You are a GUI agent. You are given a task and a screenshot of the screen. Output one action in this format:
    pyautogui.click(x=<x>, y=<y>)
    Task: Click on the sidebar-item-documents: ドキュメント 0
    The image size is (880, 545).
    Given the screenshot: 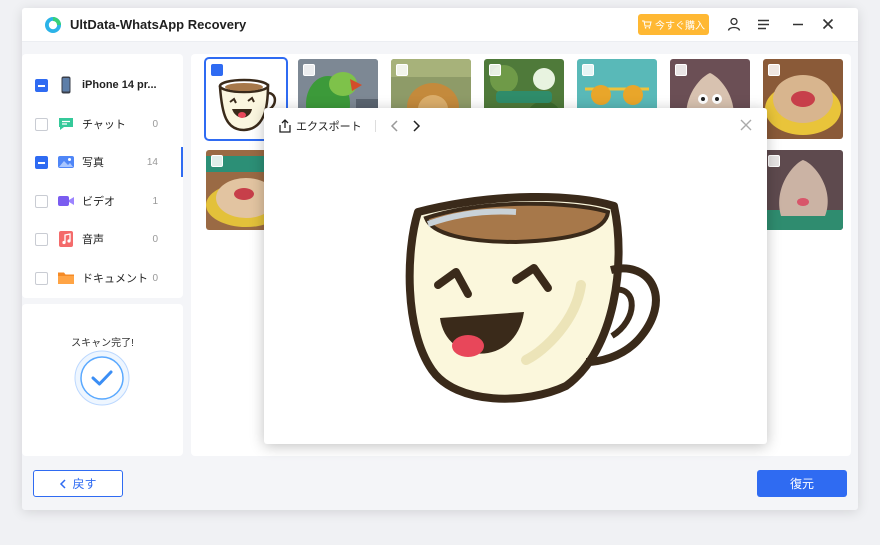 What is the action you would take?
    pyautogui.click(x=102, y=278)
    